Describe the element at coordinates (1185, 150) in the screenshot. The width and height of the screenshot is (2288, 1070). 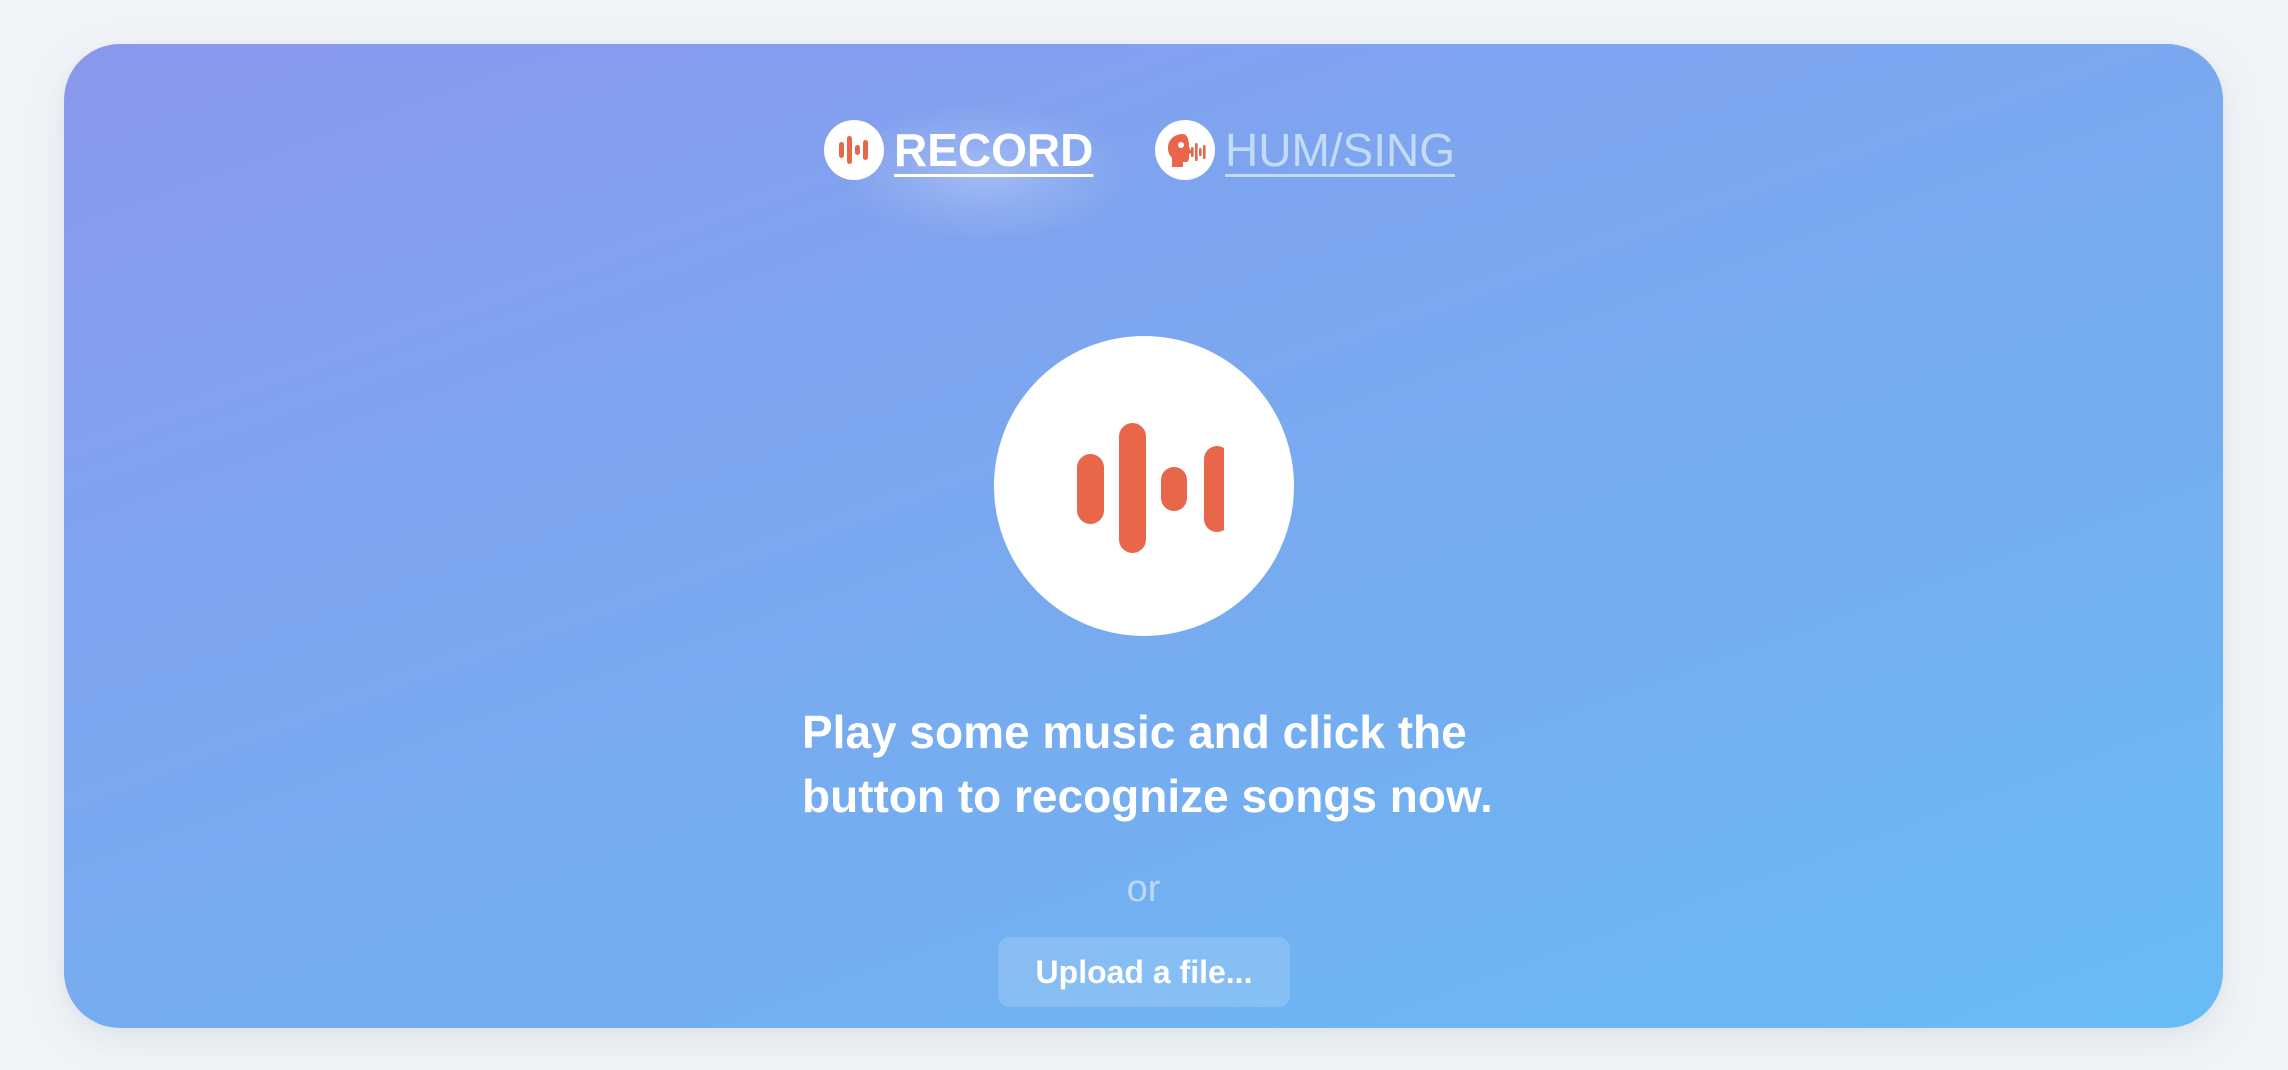
I see `singing-head-icon` at that location.